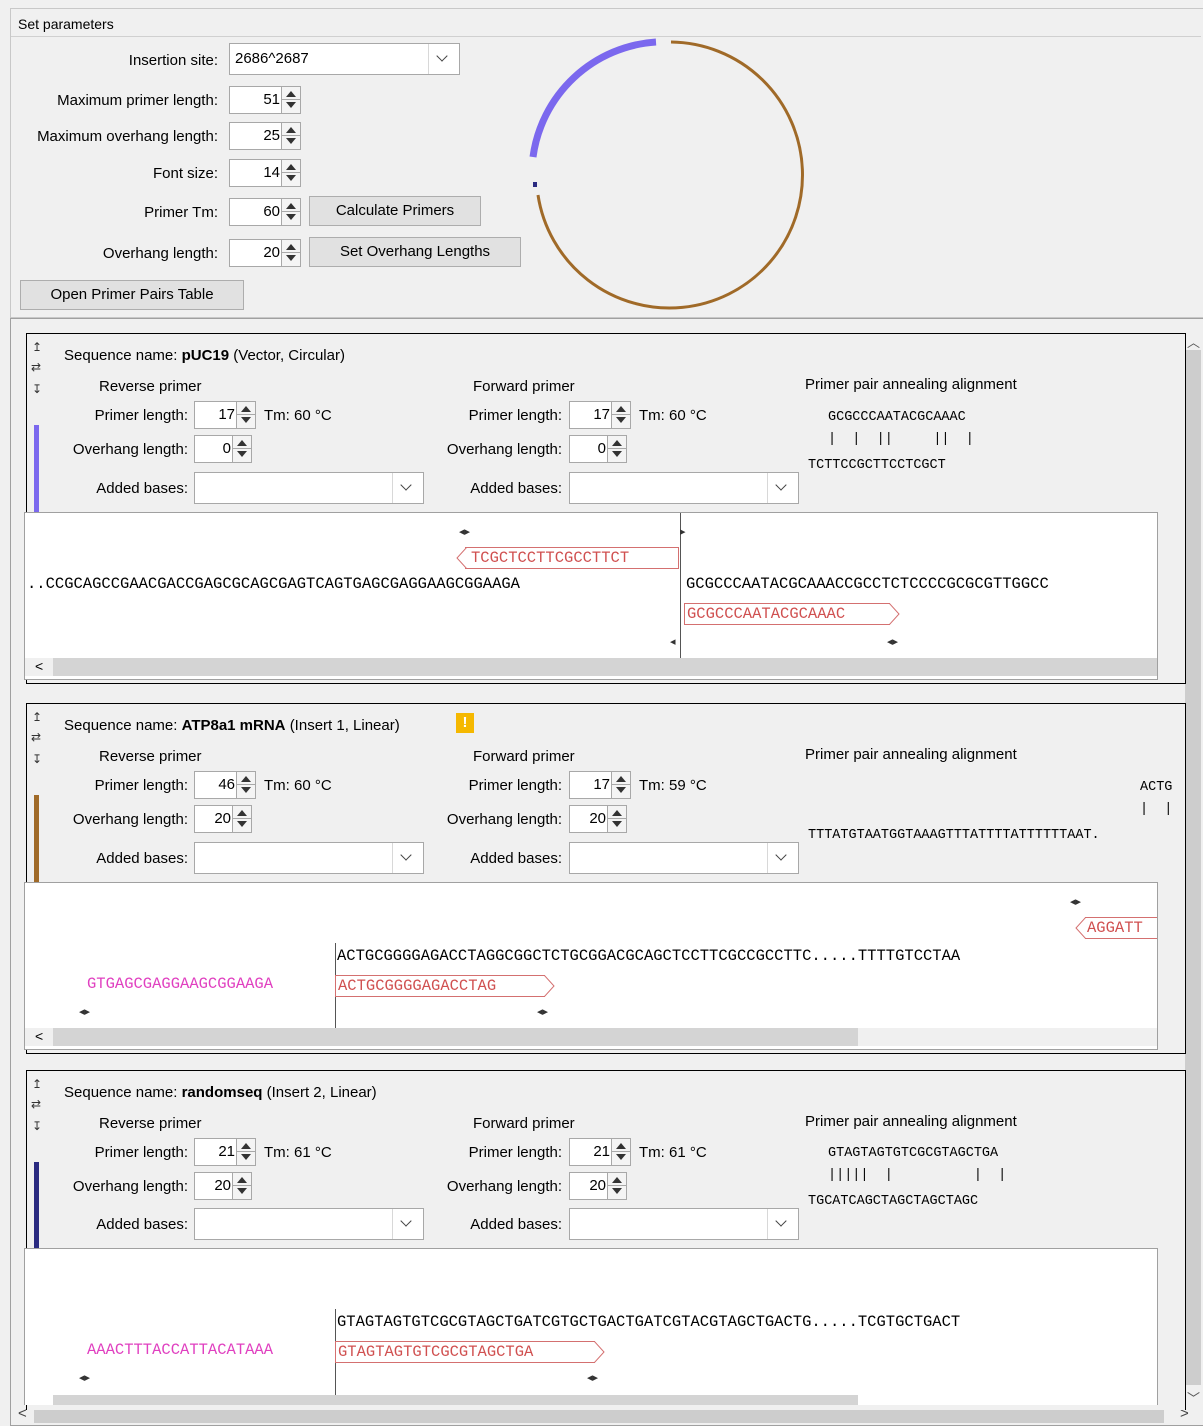  Describe the element at coordinates (440, 986) in the screenshot. I see `forward-primer-arrow: ACTGCGGGGAGACCTAG` at that location.